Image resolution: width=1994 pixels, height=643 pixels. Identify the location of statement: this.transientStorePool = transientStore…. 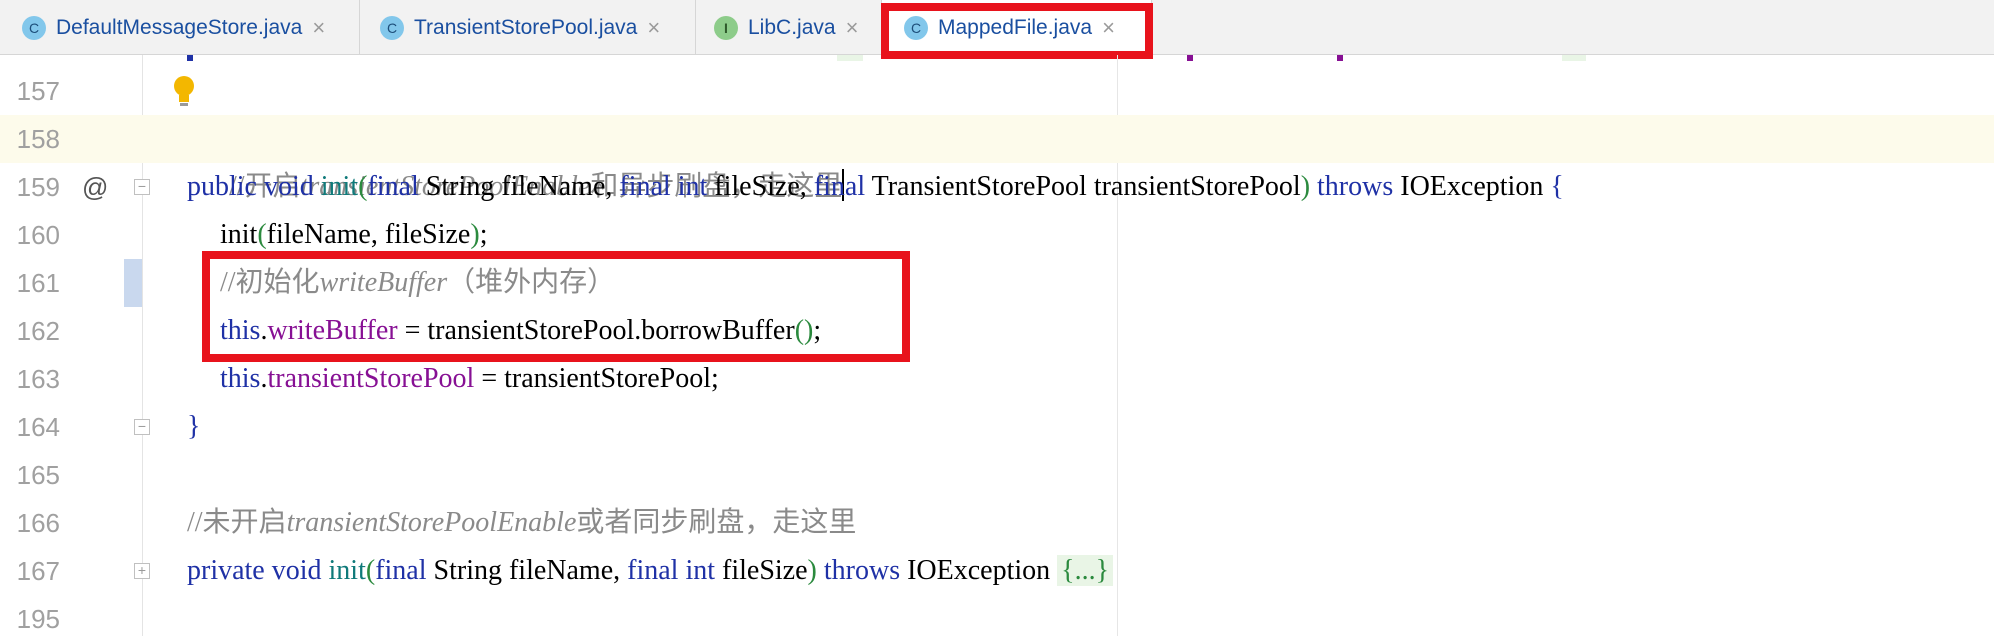
(469, 378).